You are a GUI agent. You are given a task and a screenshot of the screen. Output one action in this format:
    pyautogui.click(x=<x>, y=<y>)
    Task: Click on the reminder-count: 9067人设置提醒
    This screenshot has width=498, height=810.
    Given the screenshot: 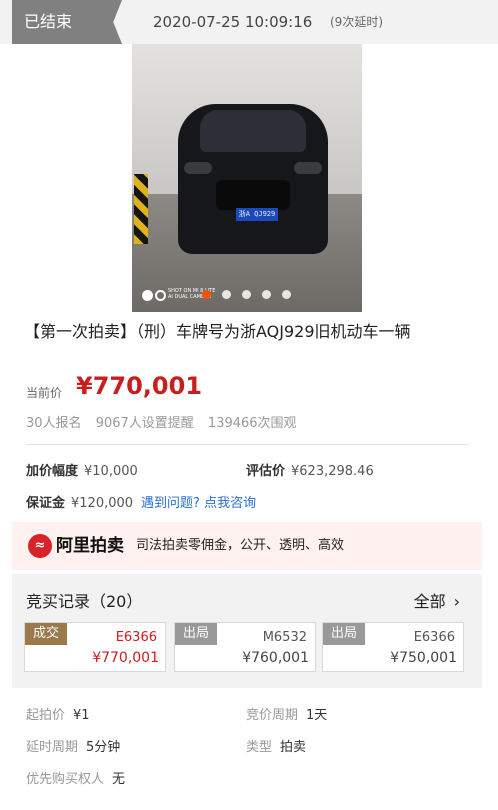 What is the action you would take?
    pyautogui.click(x=144, y=423)
    